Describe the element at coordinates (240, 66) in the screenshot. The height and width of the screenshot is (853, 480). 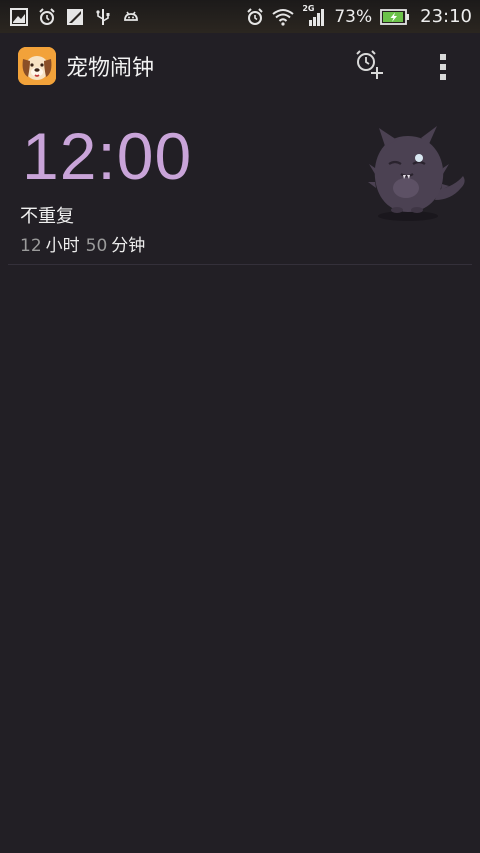
I see `app-bar: 宠物闹钟` at that location.